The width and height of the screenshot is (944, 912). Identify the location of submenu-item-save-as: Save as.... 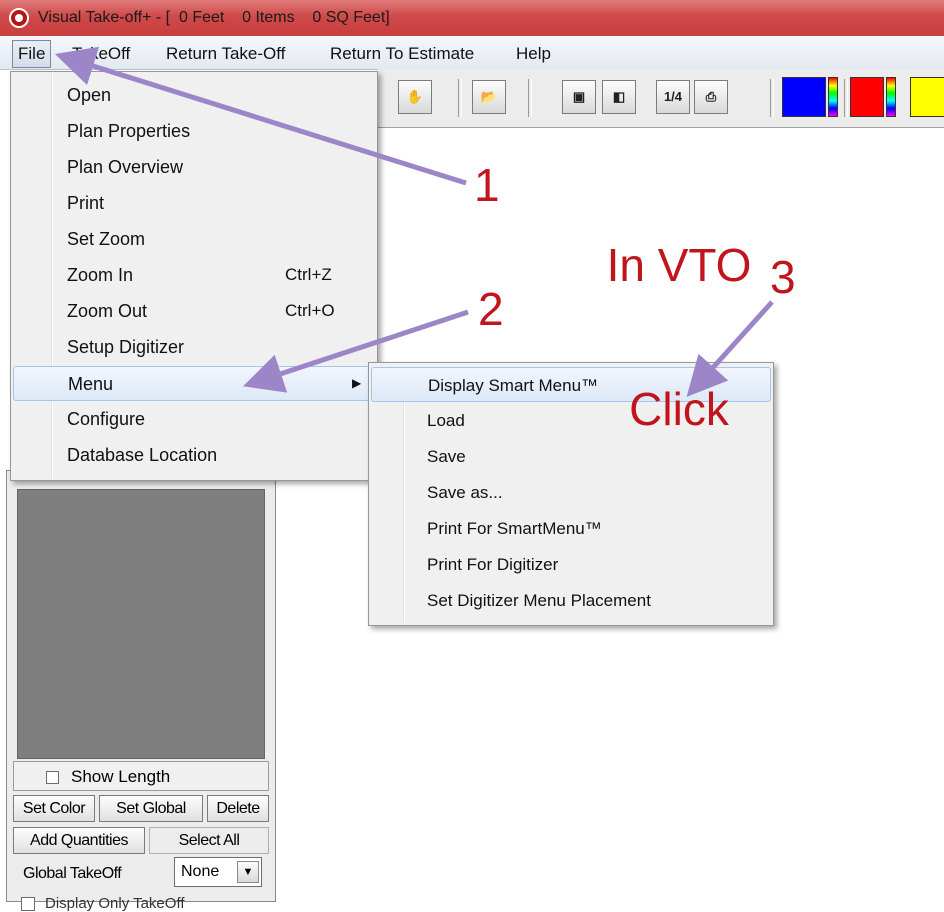
(571, 492).